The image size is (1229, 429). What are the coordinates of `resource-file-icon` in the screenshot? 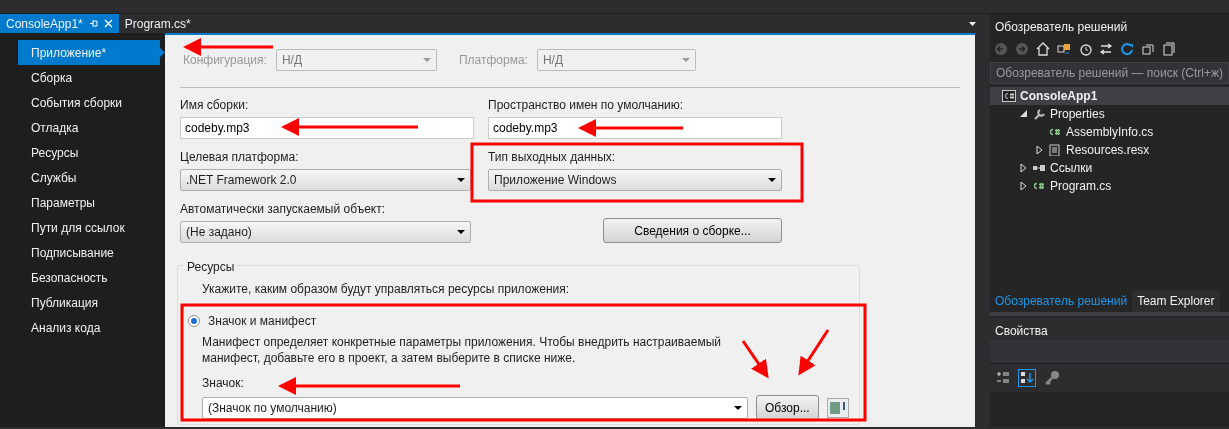 It's located at (1055, 150).